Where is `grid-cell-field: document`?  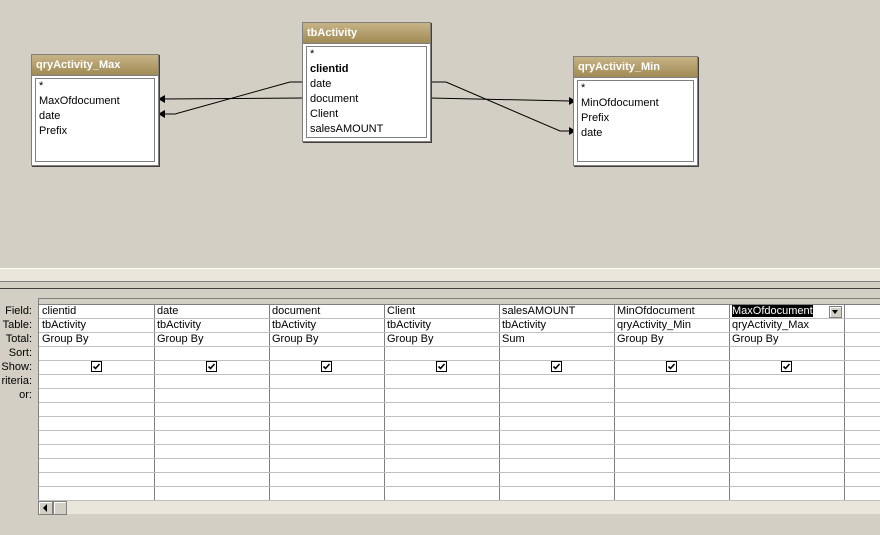 grid-cell-field: document is located at coordinates (326, 312).